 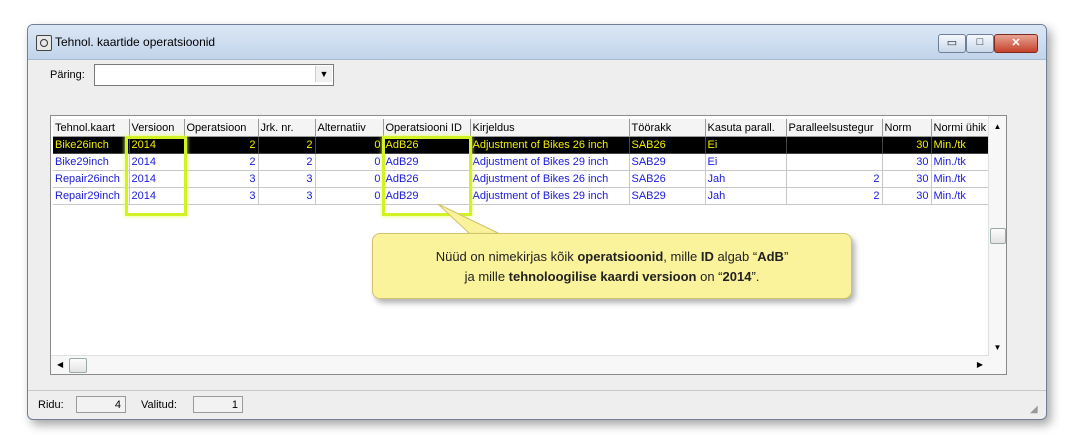 What do you see at coordinates (537, 404) in the screenshot?
I see `status-bar: Ridu: 4 Valitud: 1 ◢` at bounding box center [537, 404].